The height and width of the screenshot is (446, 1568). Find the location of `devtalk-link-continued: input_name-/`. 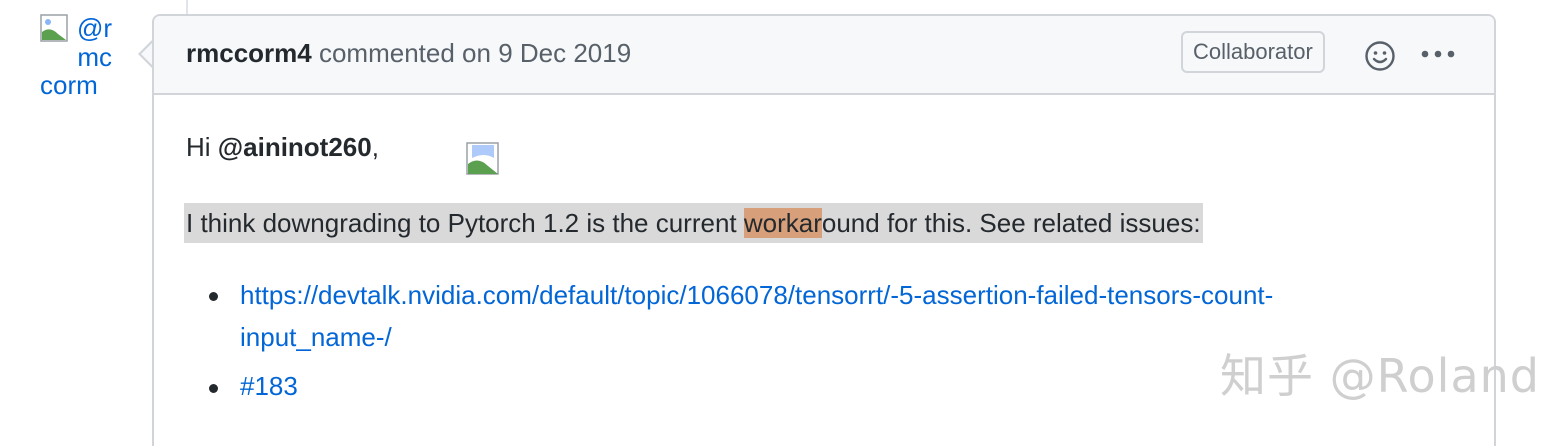

devtalk-link-continued: input_name-/ is located at coordinates (316, 337).